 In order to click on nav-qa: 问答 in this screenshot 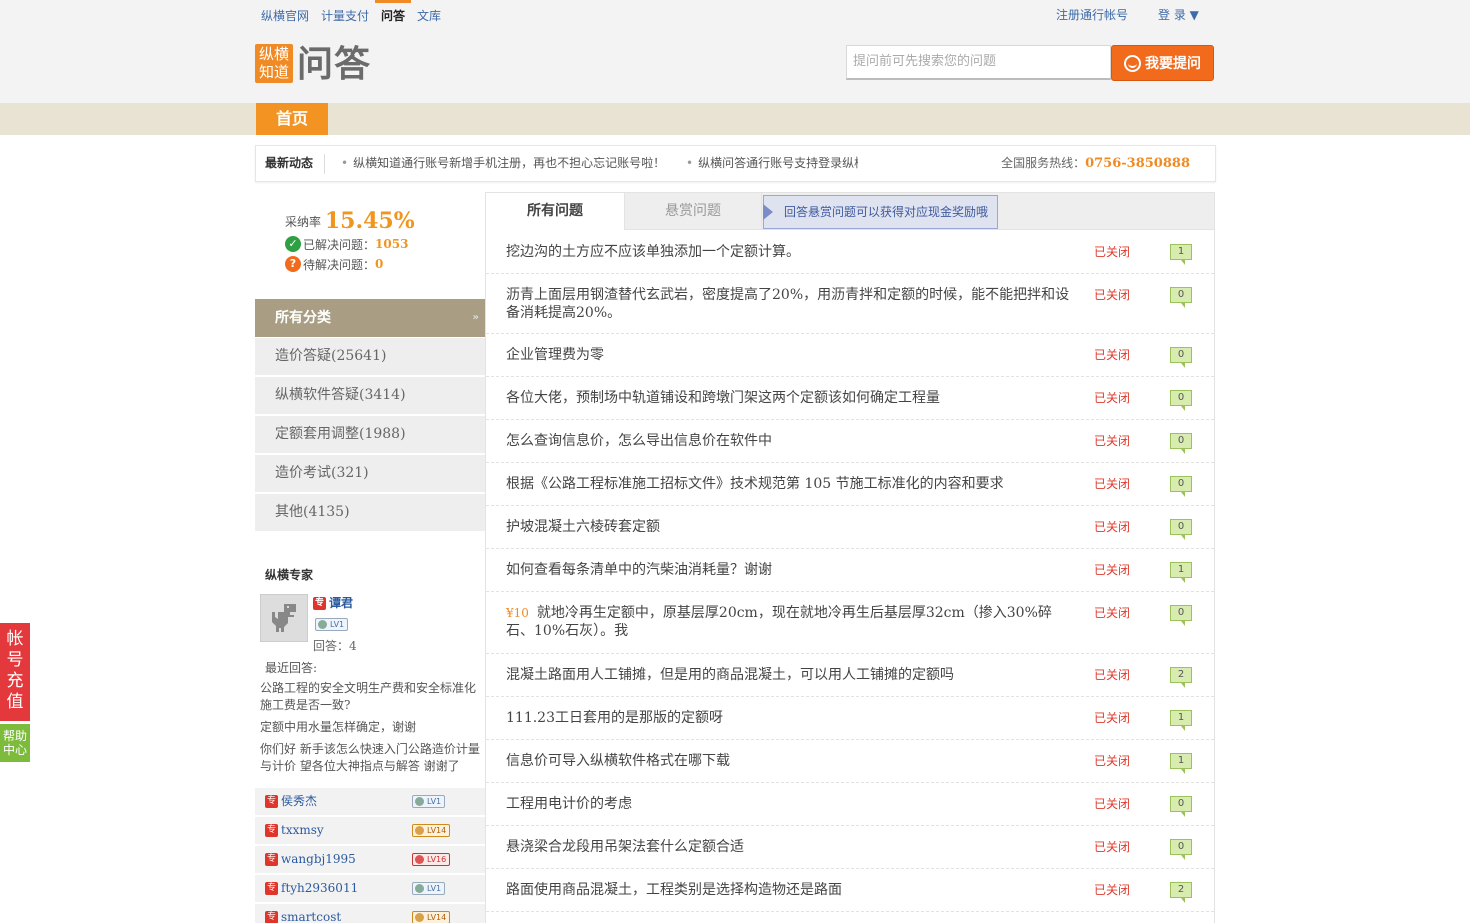, I will do `click(393, 16)`.